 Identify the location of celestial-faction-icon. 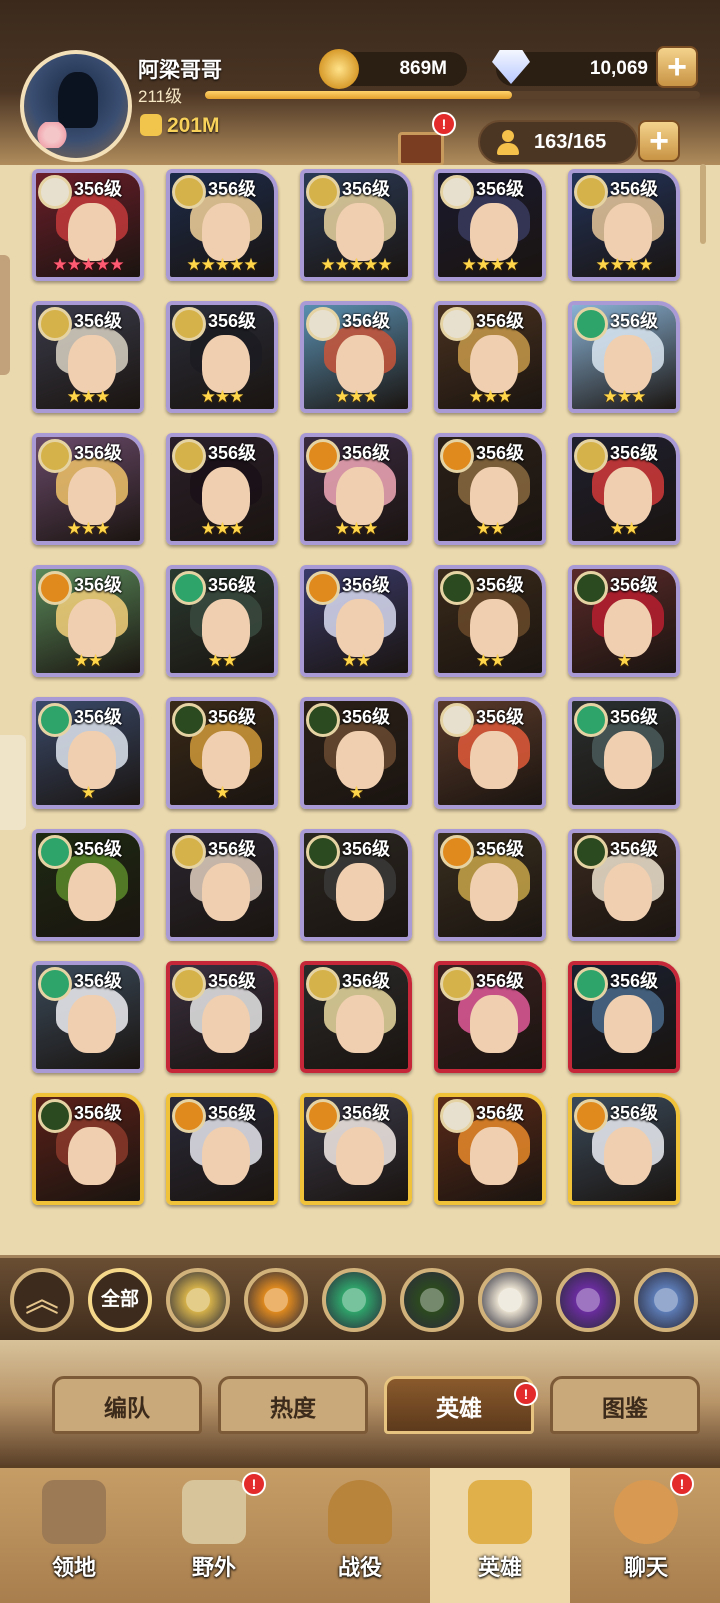
(510, 1300).